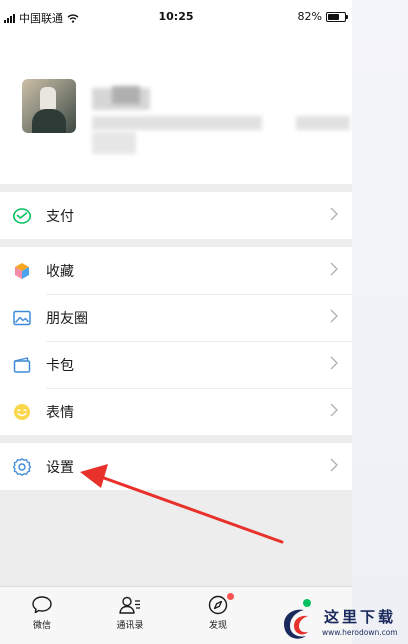 The image size is (408, 644). I want to click on arrow-head, so click(94, 476).